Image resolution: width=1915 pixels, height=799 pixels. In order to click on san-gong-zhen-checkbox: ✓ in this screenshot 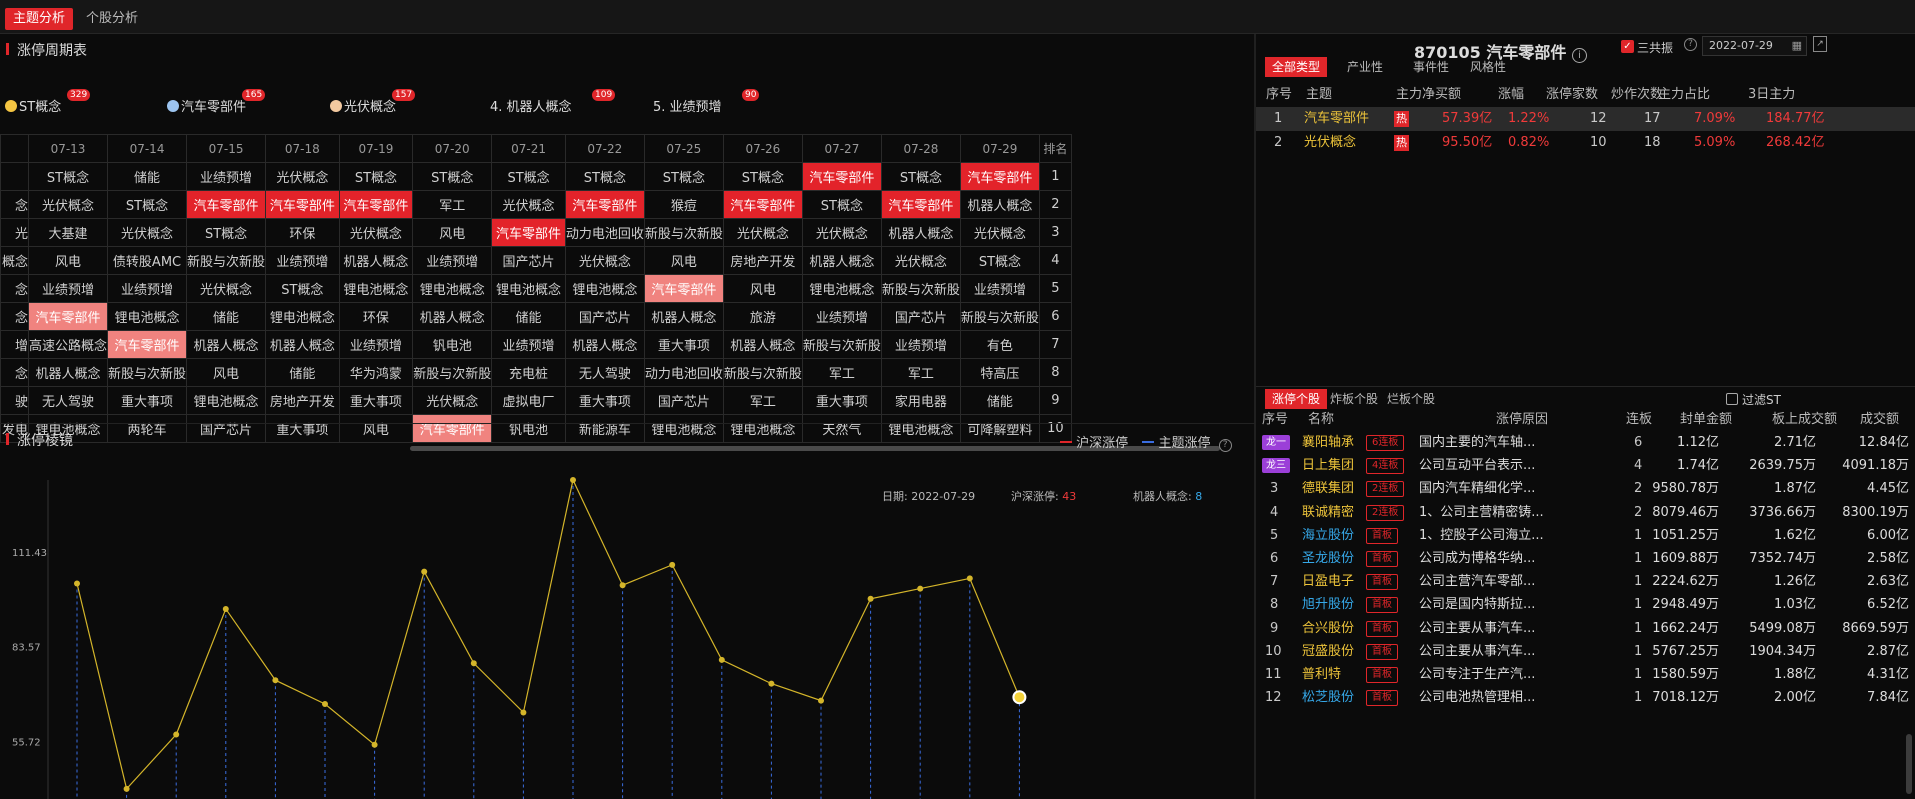, I will do `click(1627, 46)`.